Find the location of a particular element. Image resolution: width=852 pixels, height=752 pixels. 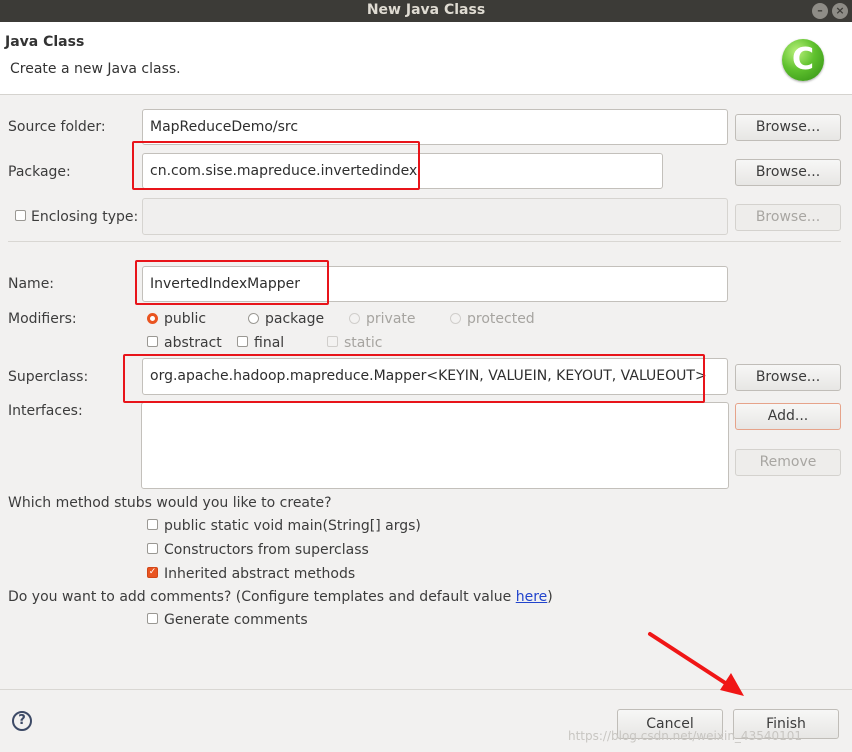

annotation-arrow-icon is located at coordinates (696, 664).